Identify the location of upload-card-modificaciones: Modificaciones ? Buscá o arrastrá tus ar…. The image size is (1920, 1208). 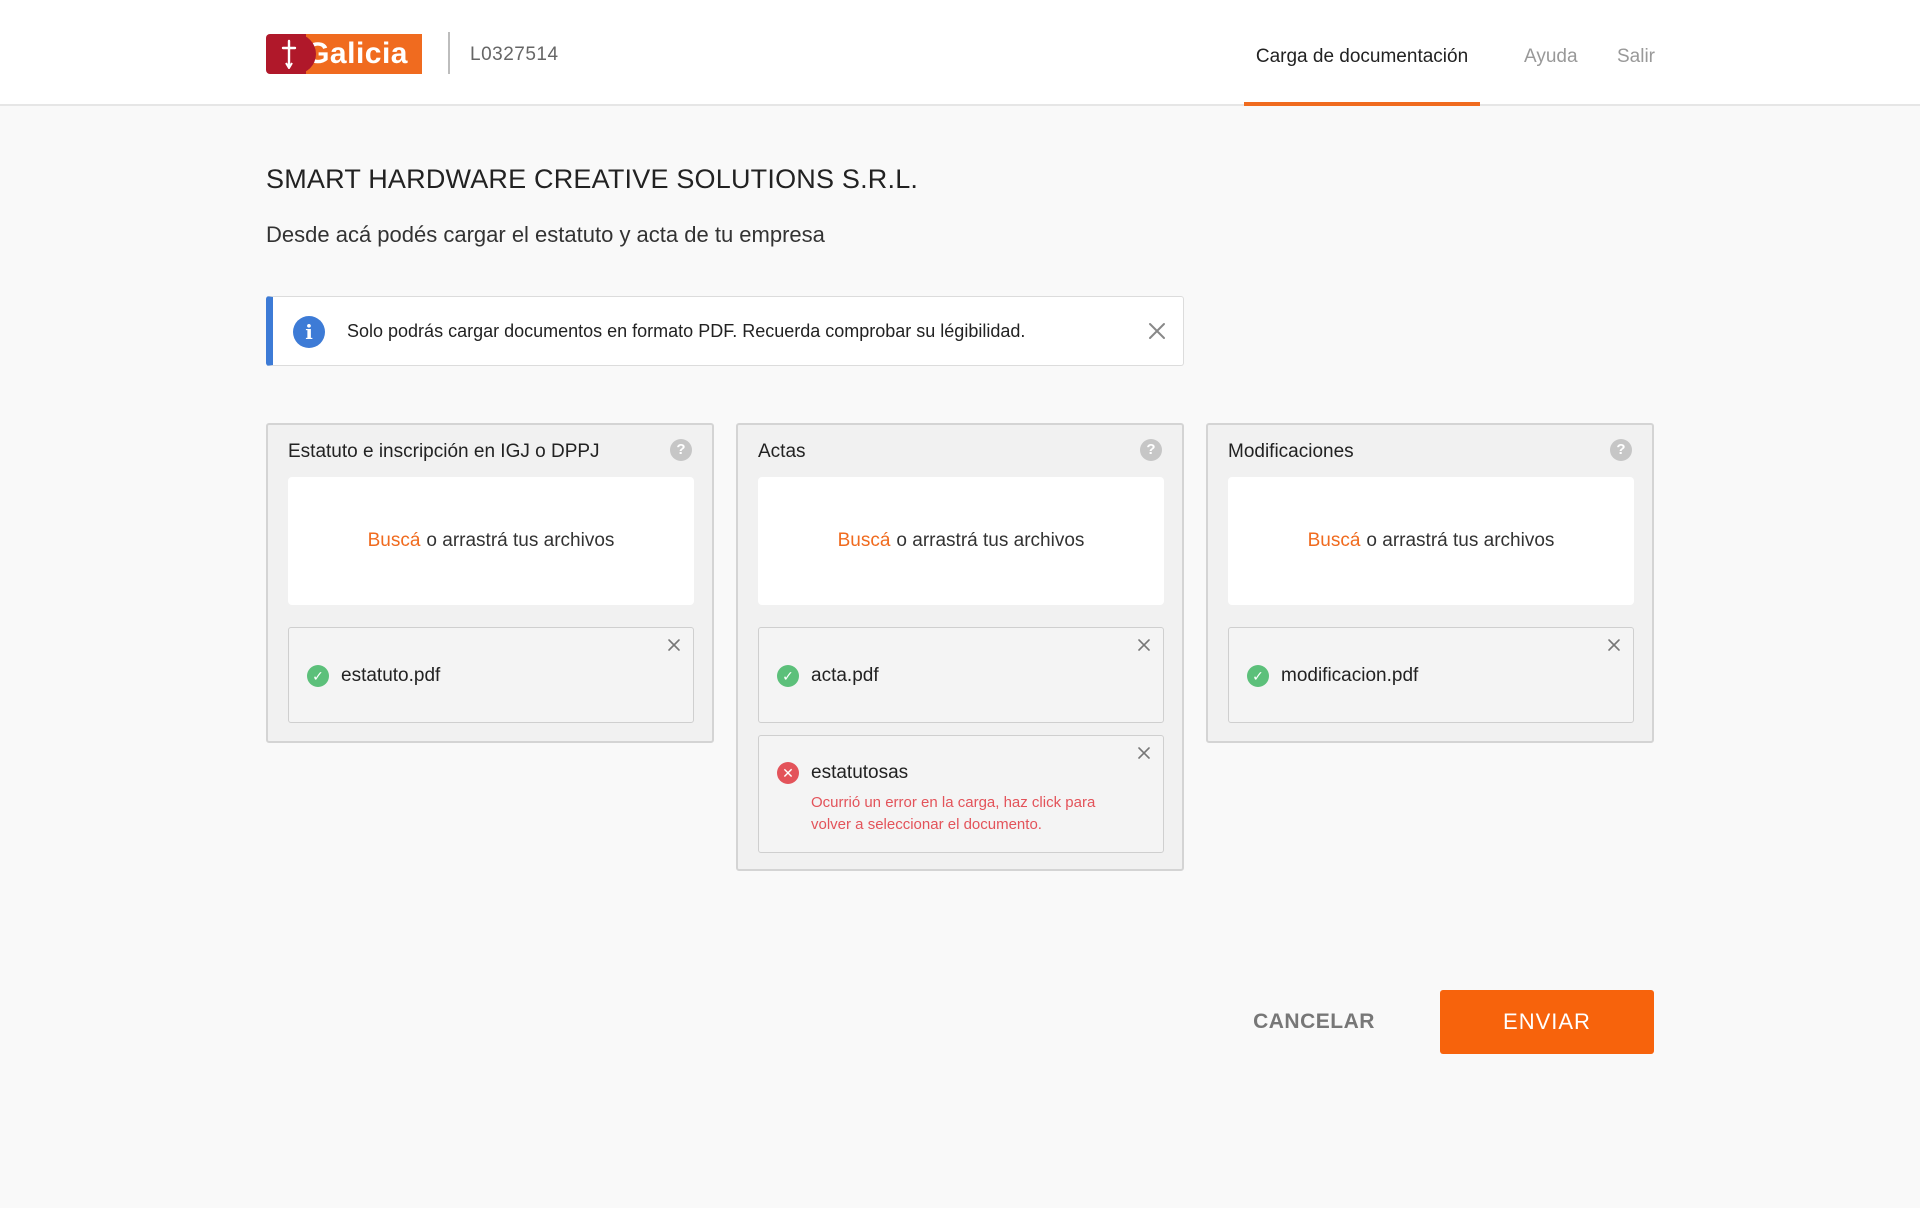
(1430, 583).